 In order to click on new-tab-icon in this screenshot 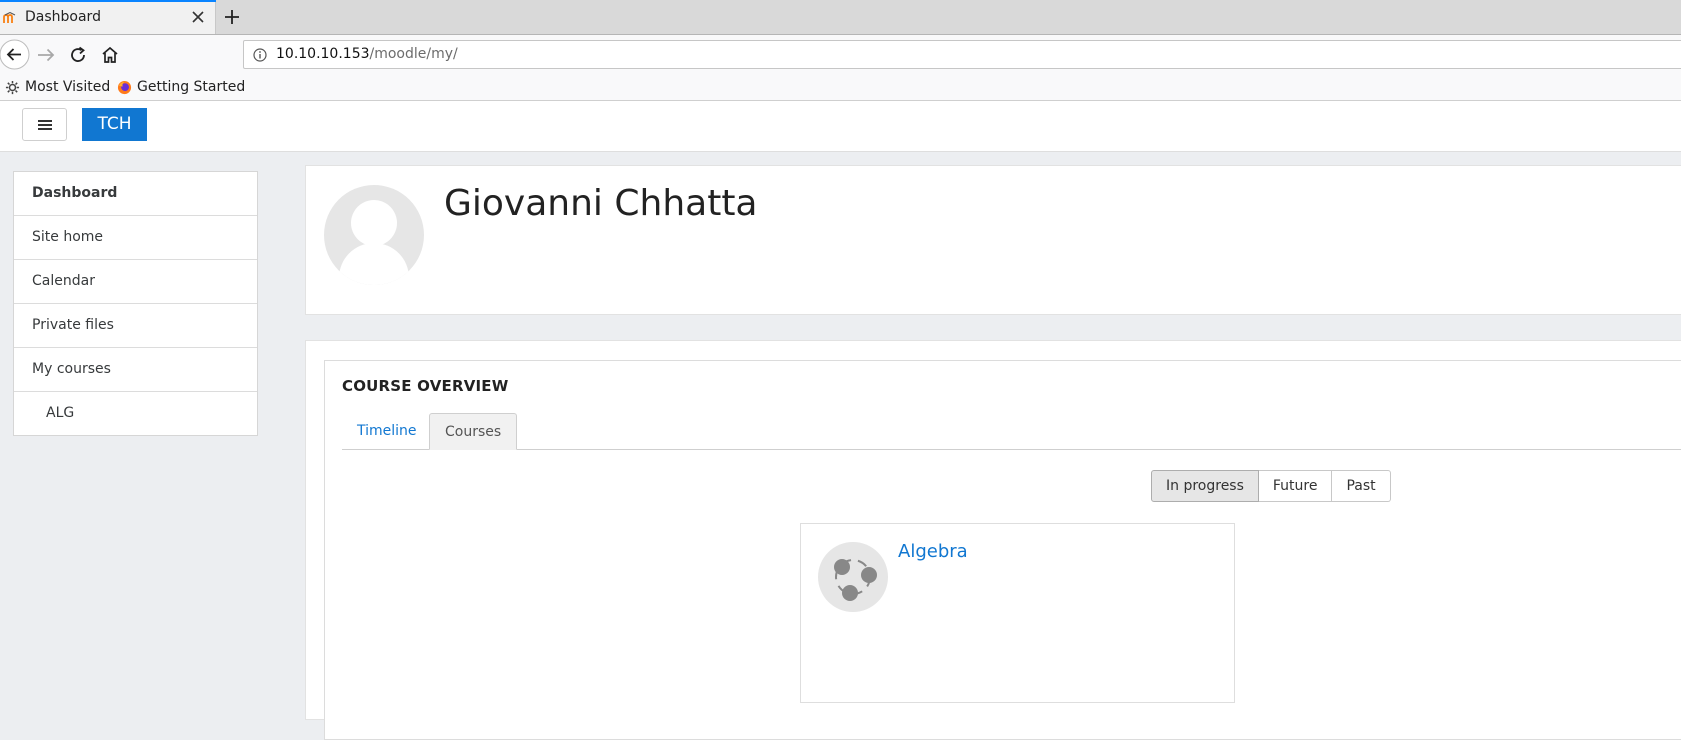, I will do `click(232, 17)`.